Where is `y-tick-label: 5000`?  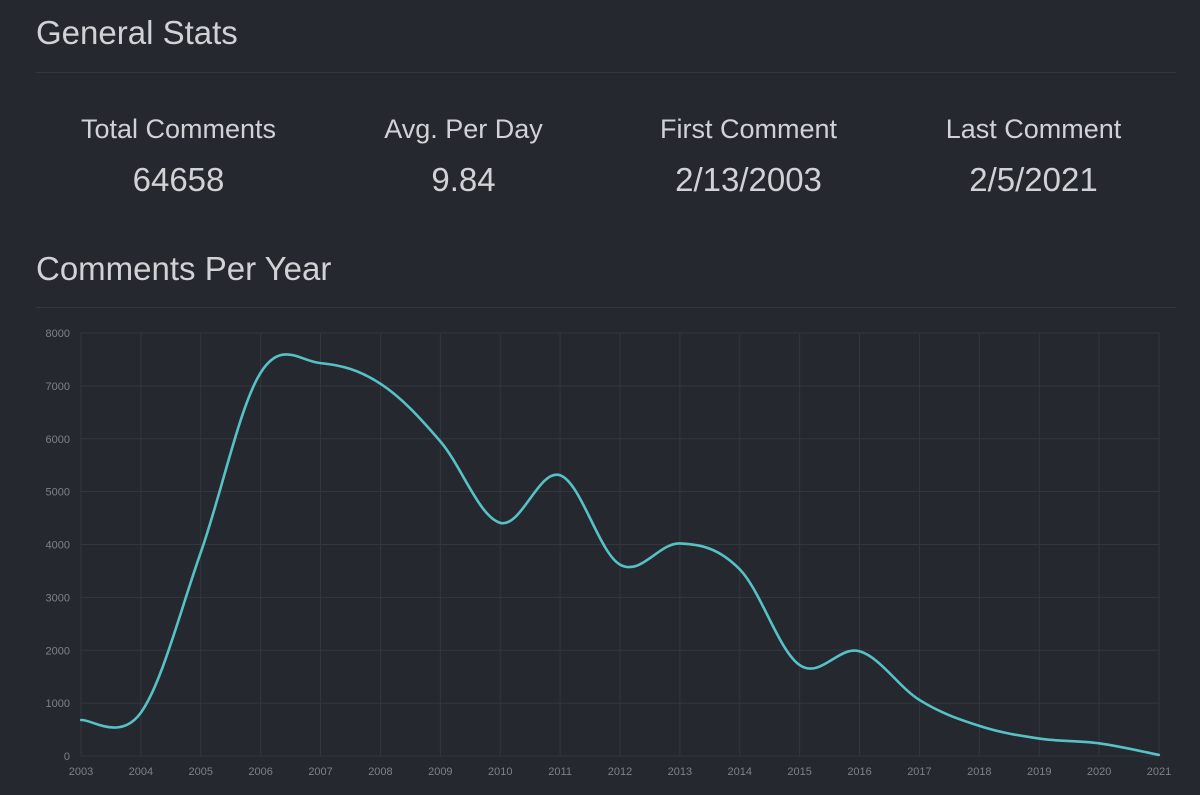 y-tick-label: 5000 is located at coordinates (58, 493).